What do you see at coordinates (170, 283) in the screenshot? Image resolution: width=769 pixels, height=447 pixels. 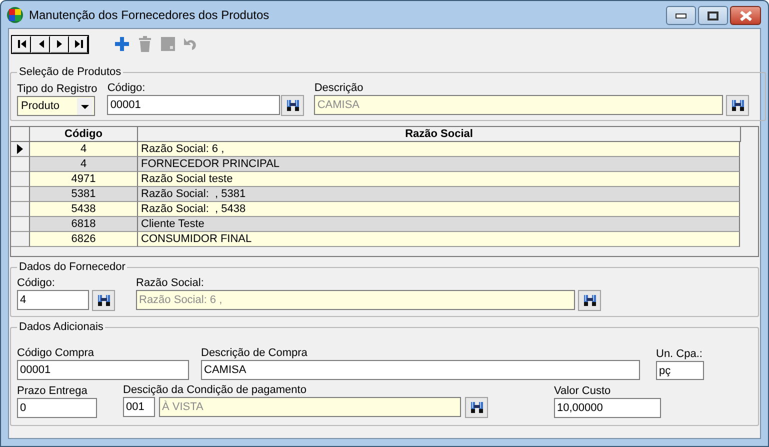 I see `field-label: Razão Social:` at bounding box center [170, 283].